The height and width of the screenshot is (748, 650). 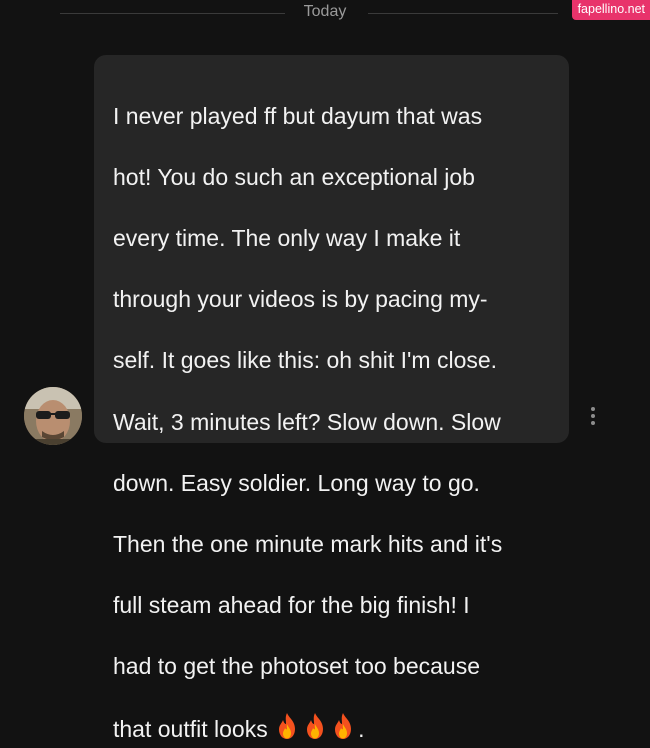 What do you see at coordinates (361, 729) in the screenshot?
I see `message-last-suffix: .` at bounding box center [361, 729].